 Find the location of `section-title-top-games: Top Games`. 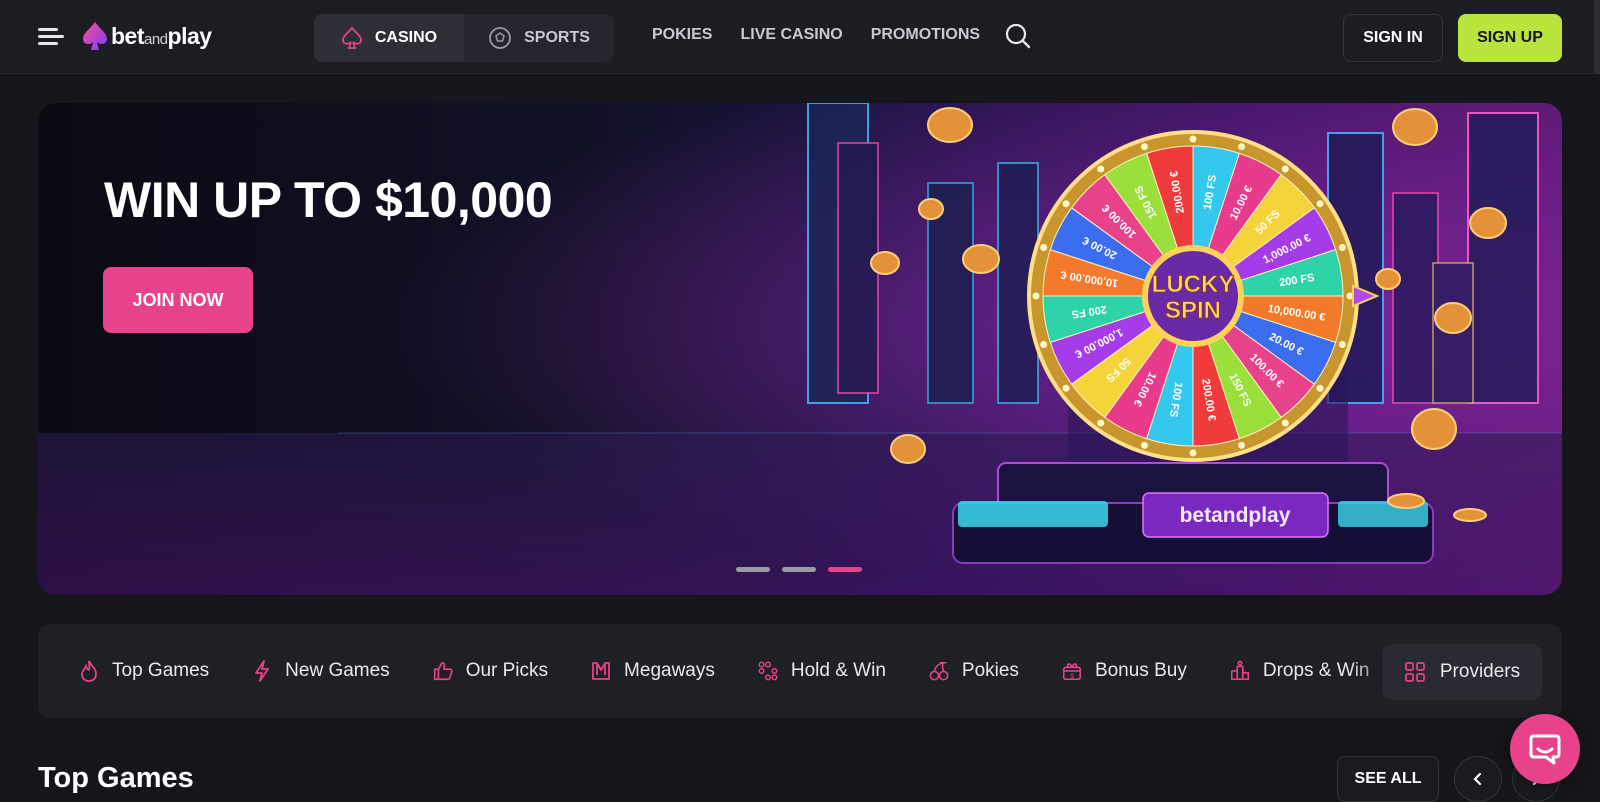

section-title-top-games: Top Games is located at coordinates (116, 778).